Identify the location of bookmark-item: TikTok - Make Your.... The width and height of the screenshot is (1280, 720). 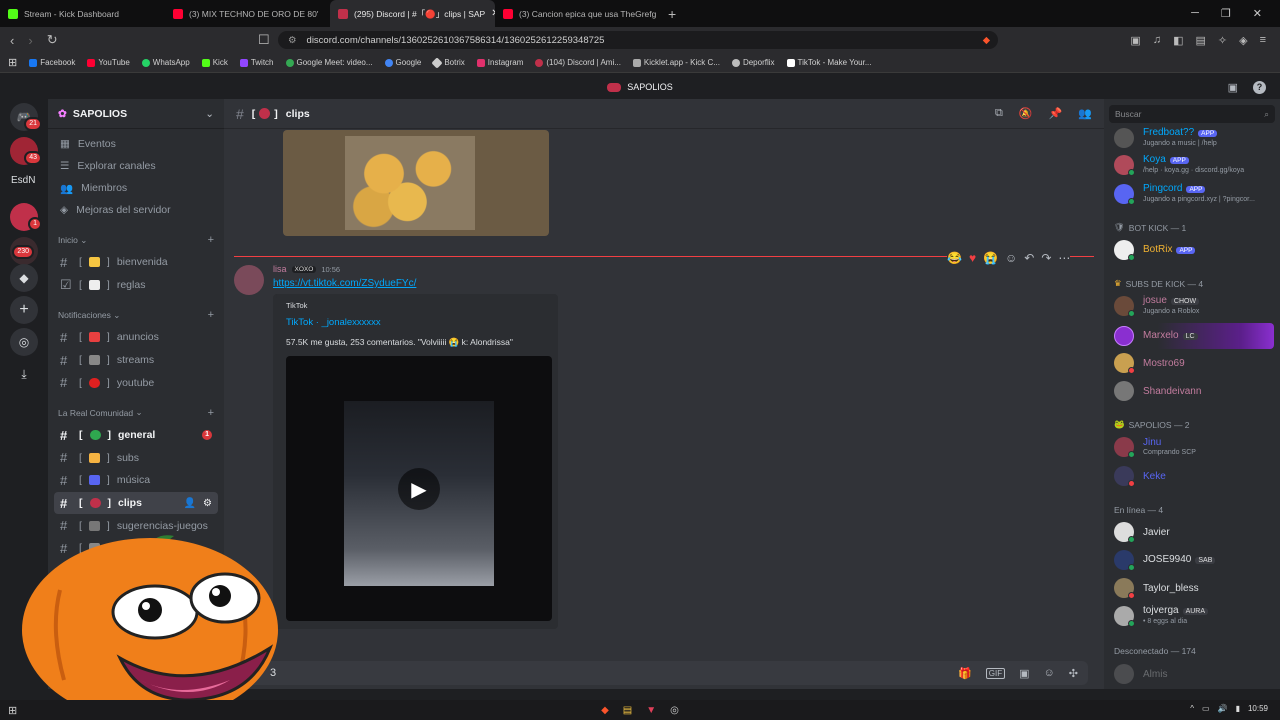
(829, 62).